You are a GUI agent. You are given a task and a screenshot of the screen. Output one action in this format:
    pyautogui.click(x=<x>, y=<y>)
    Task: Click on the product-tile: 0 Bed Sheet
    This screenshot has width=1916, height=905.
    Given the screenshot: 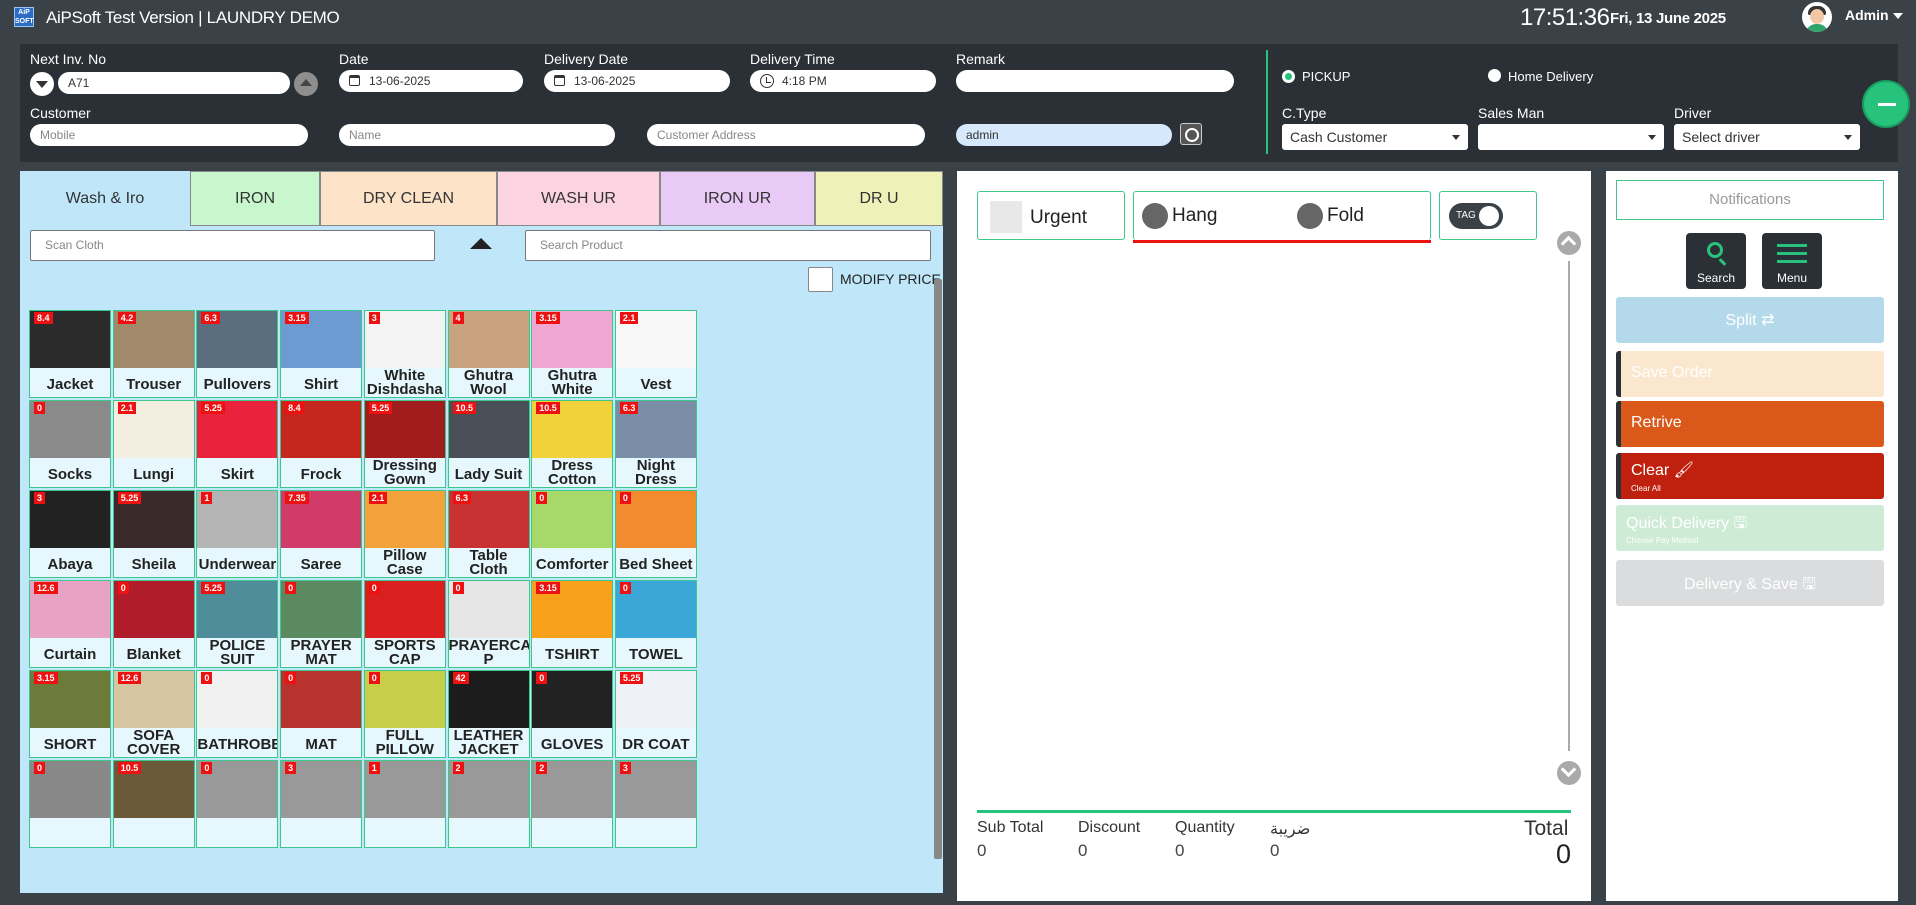 What is the action you would take?
    pyautogui.click(x=655, y=534)
    